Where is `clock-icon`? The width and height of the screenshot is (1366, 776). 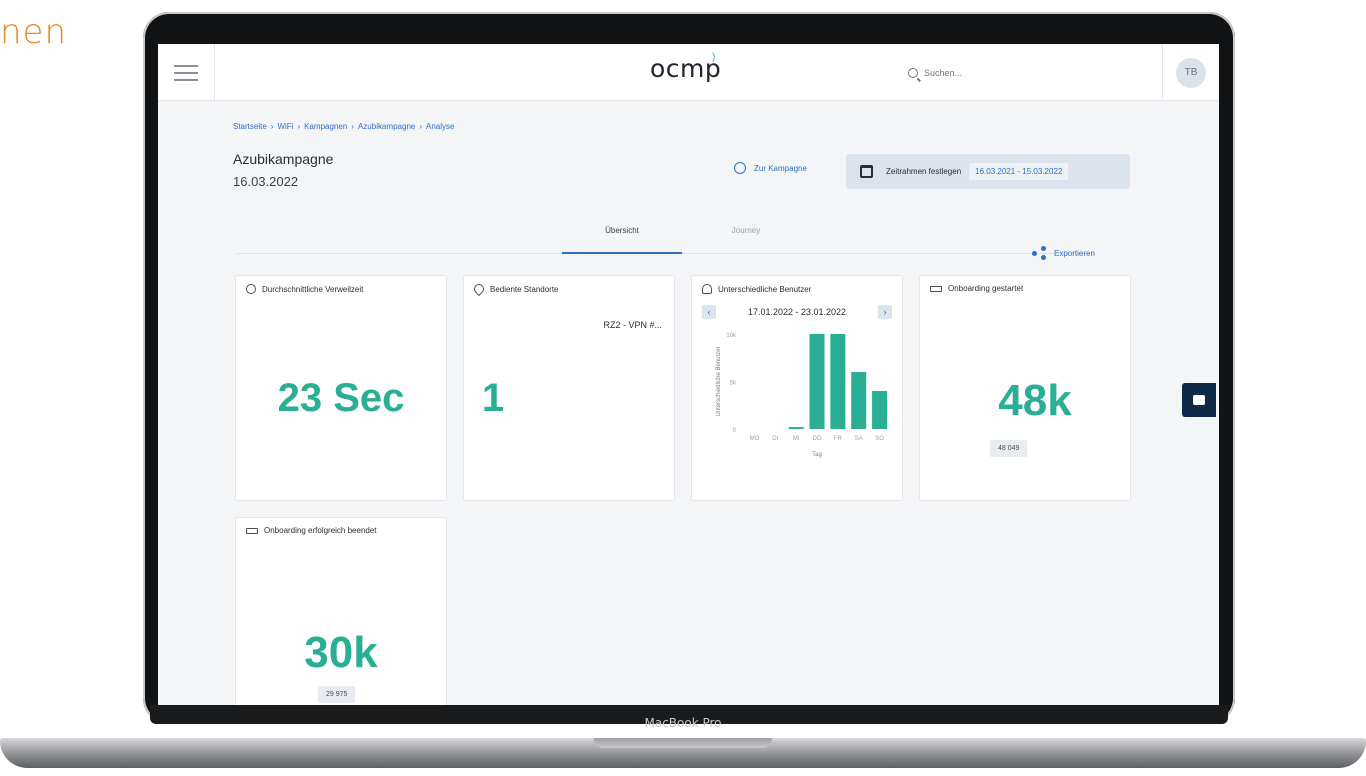
clock-icon is located at coordinates (251, 289).